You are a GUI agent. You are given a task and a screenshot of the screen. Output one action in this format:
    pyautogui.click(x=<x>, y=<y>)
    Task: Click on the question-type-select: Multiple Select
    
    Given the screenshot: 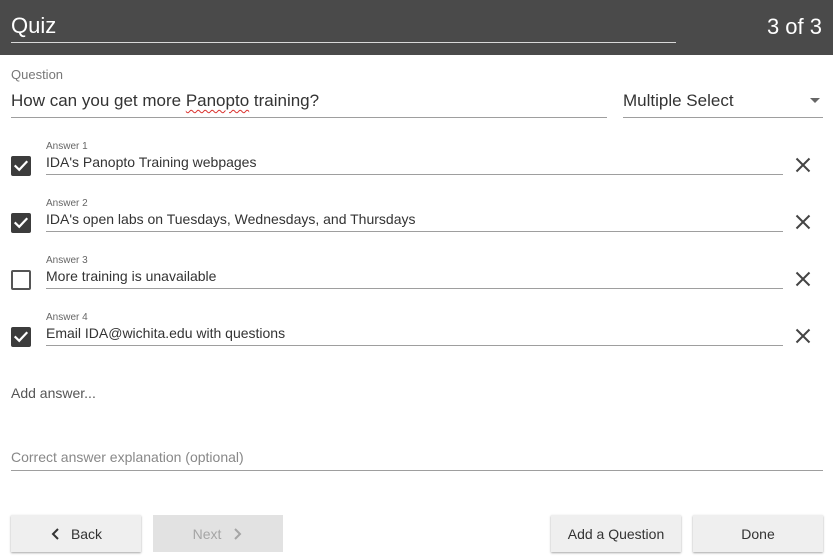 What is the action you would take?
    pyautogui.click(x=723, y=102)
    